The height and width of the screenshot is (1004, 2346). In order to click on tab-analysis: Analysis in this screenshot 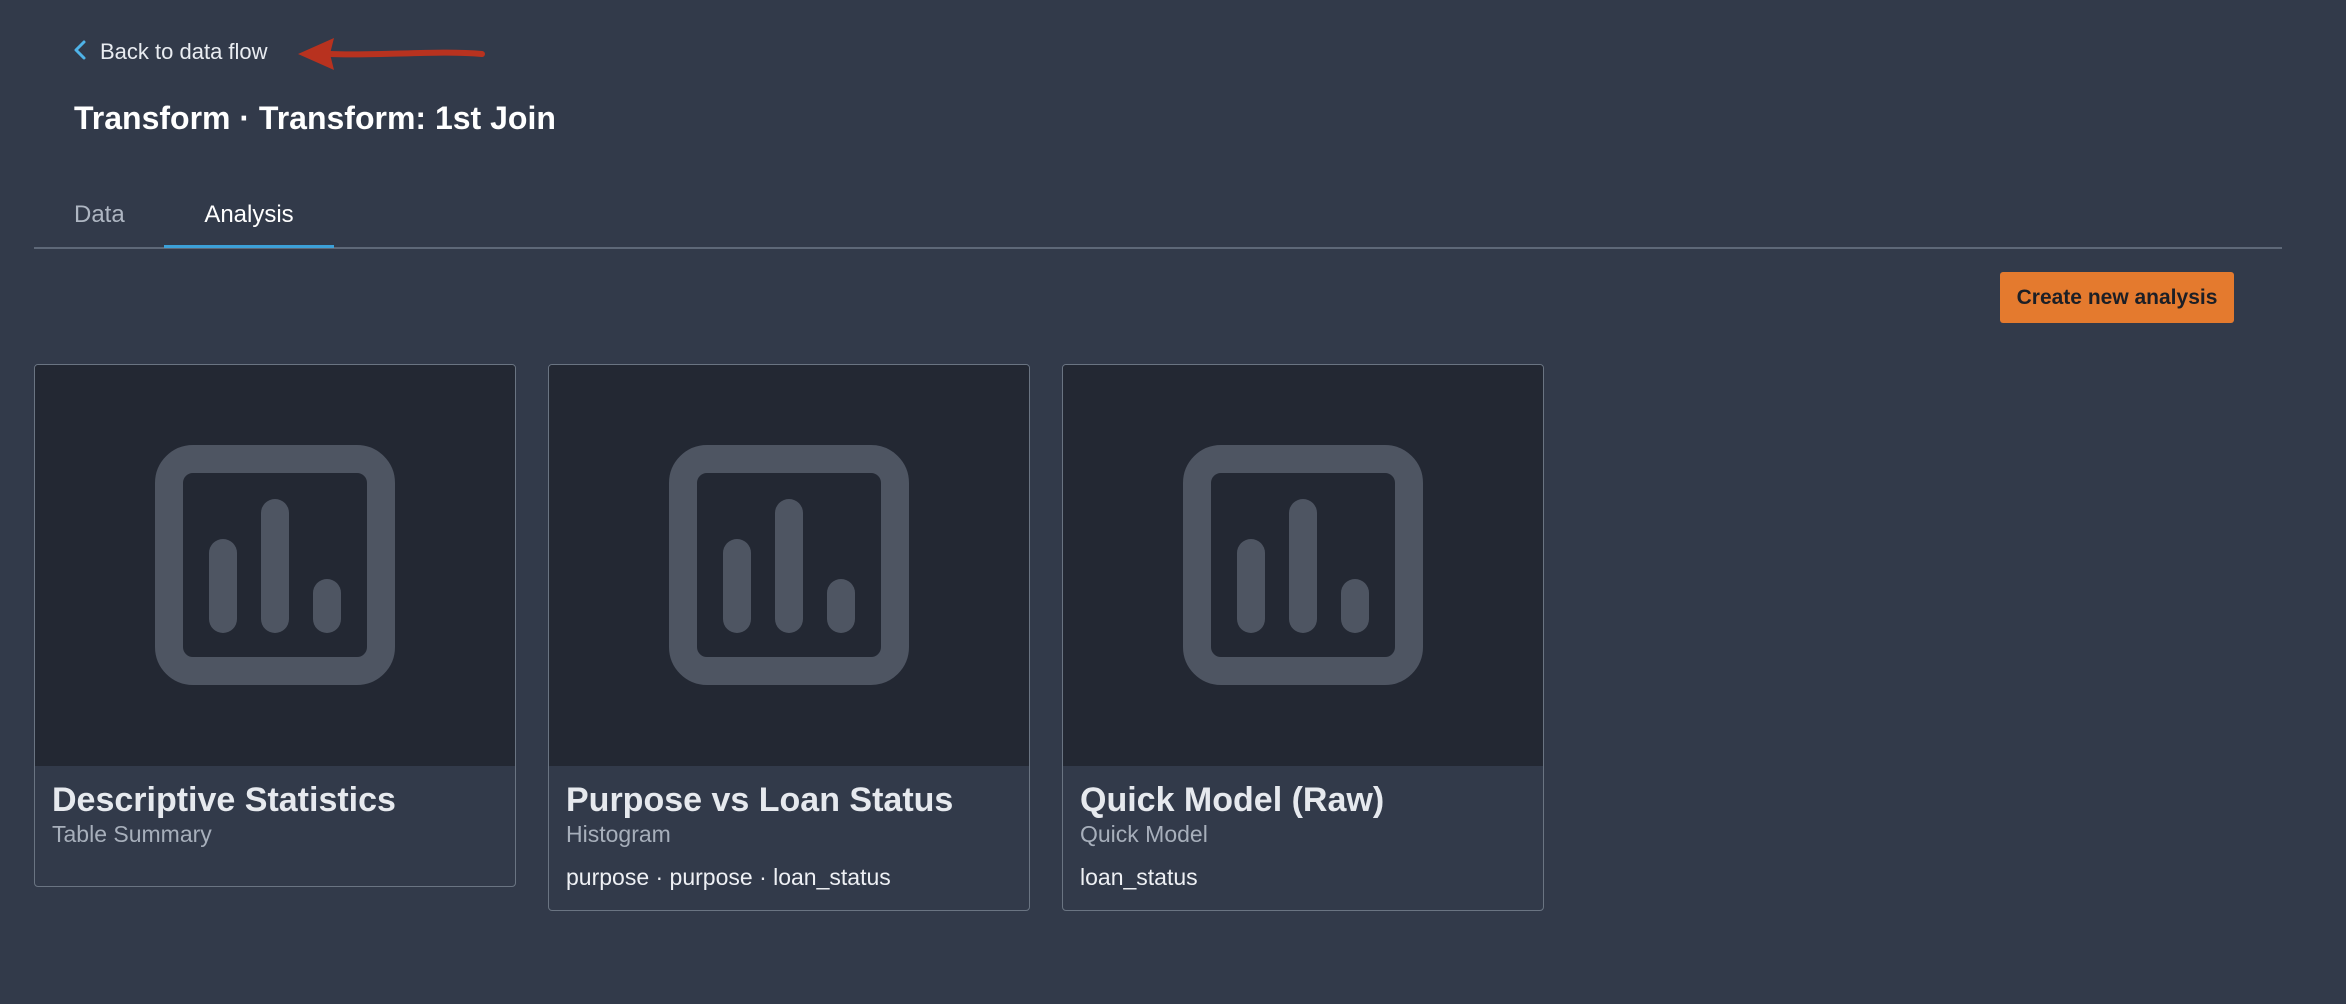, I will do `click(249, 217)`.